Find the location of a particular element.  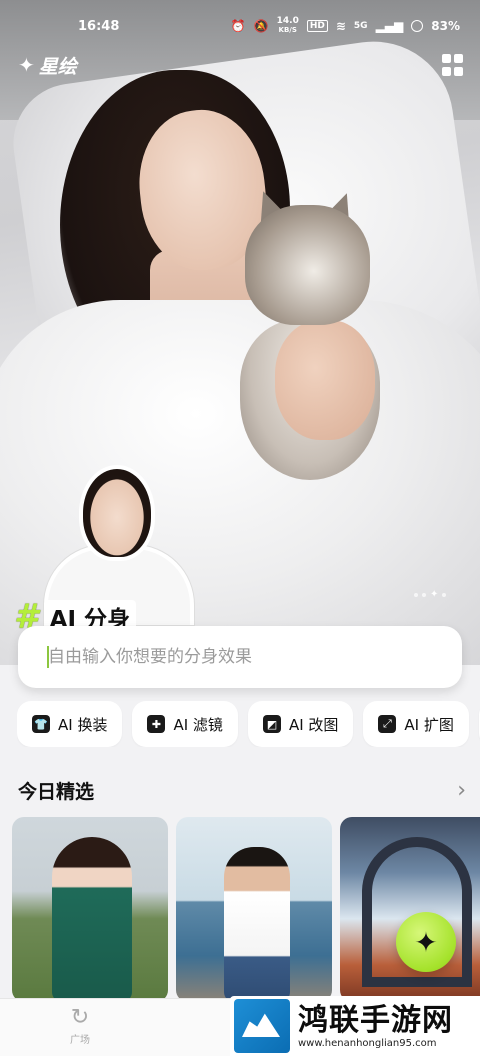

hero-hand is located at coordinates (325, 380).